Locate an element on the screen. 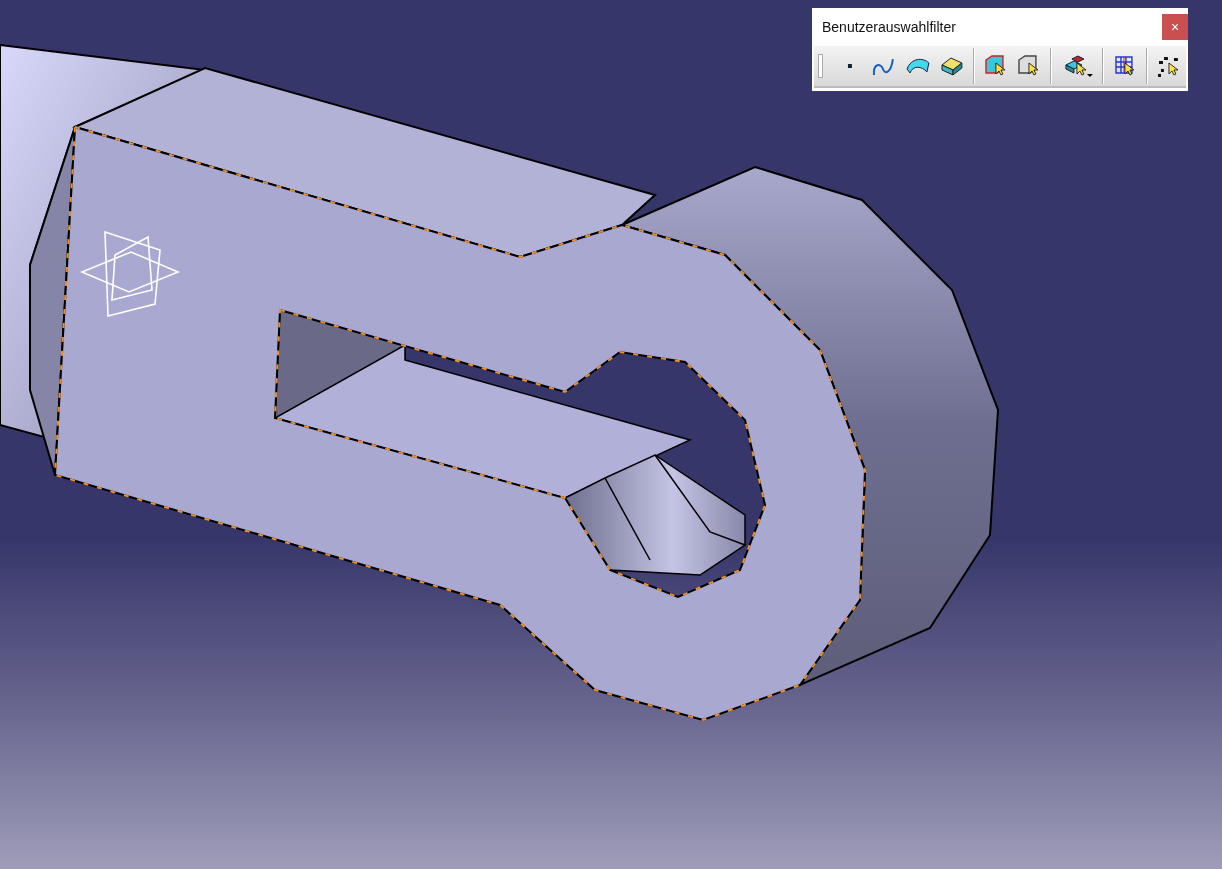 The width and height of the screenshot is (1222, 869). axis-system-icon is located at coordinates (130, 274).